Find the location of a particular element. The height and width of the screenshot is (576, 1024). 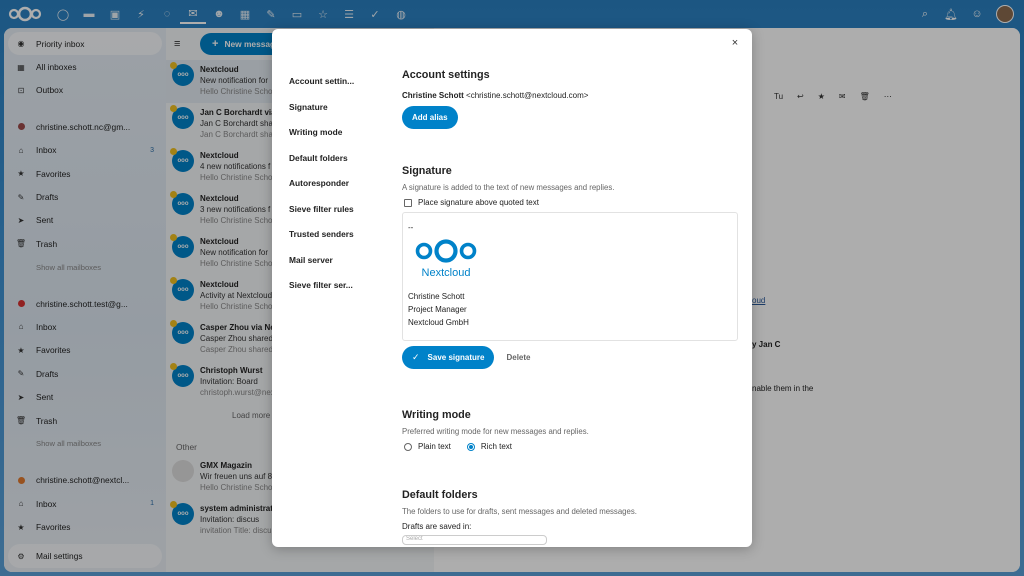

plain-text-radio is located at coordinates (408, 446).